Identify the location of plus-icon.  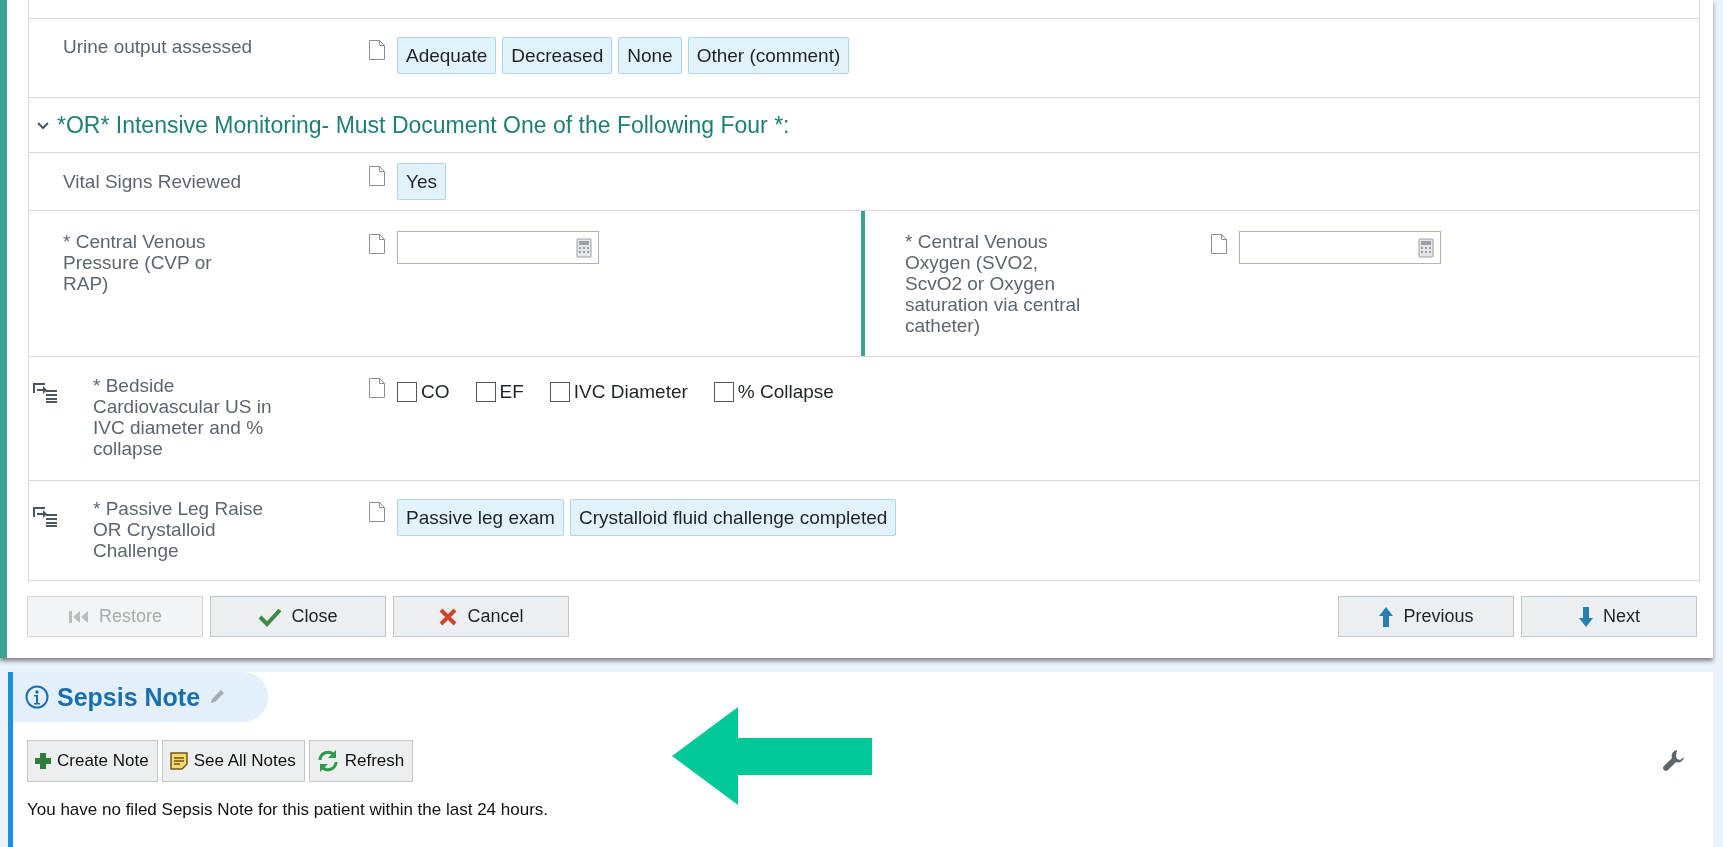
(43, 761).